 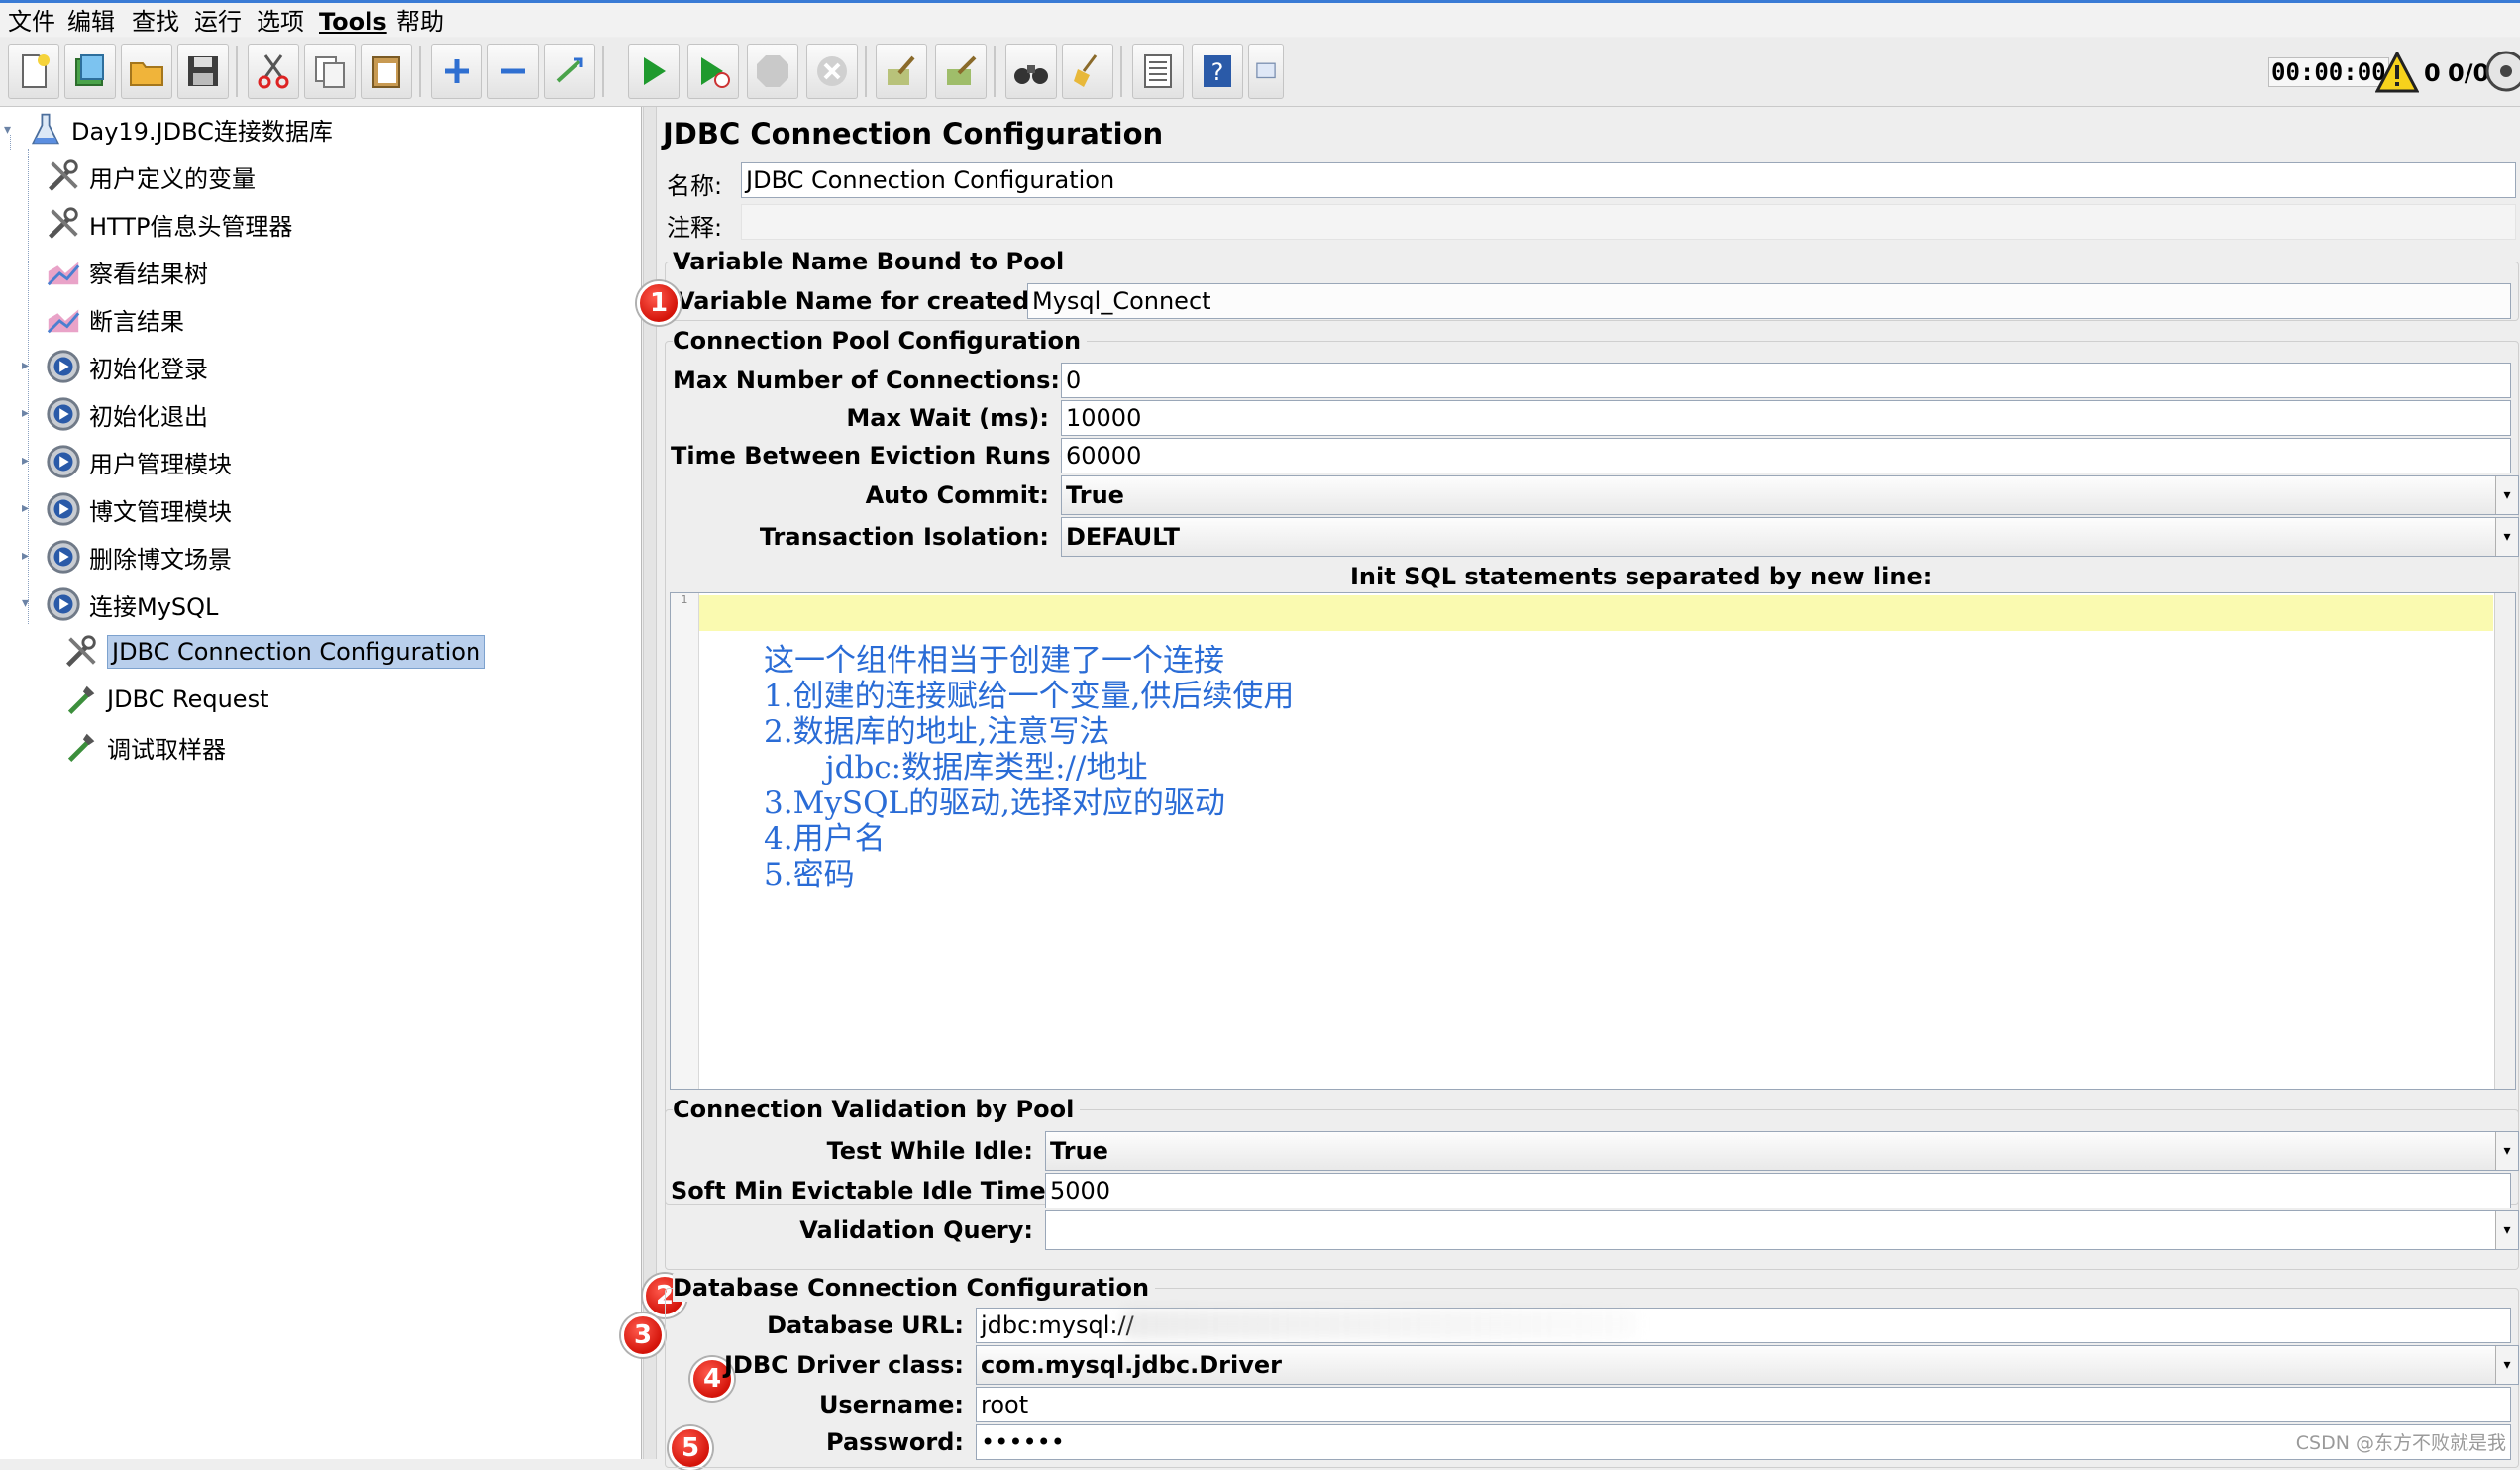 I want to click on warning-icon, so click(x=2397, y=71).